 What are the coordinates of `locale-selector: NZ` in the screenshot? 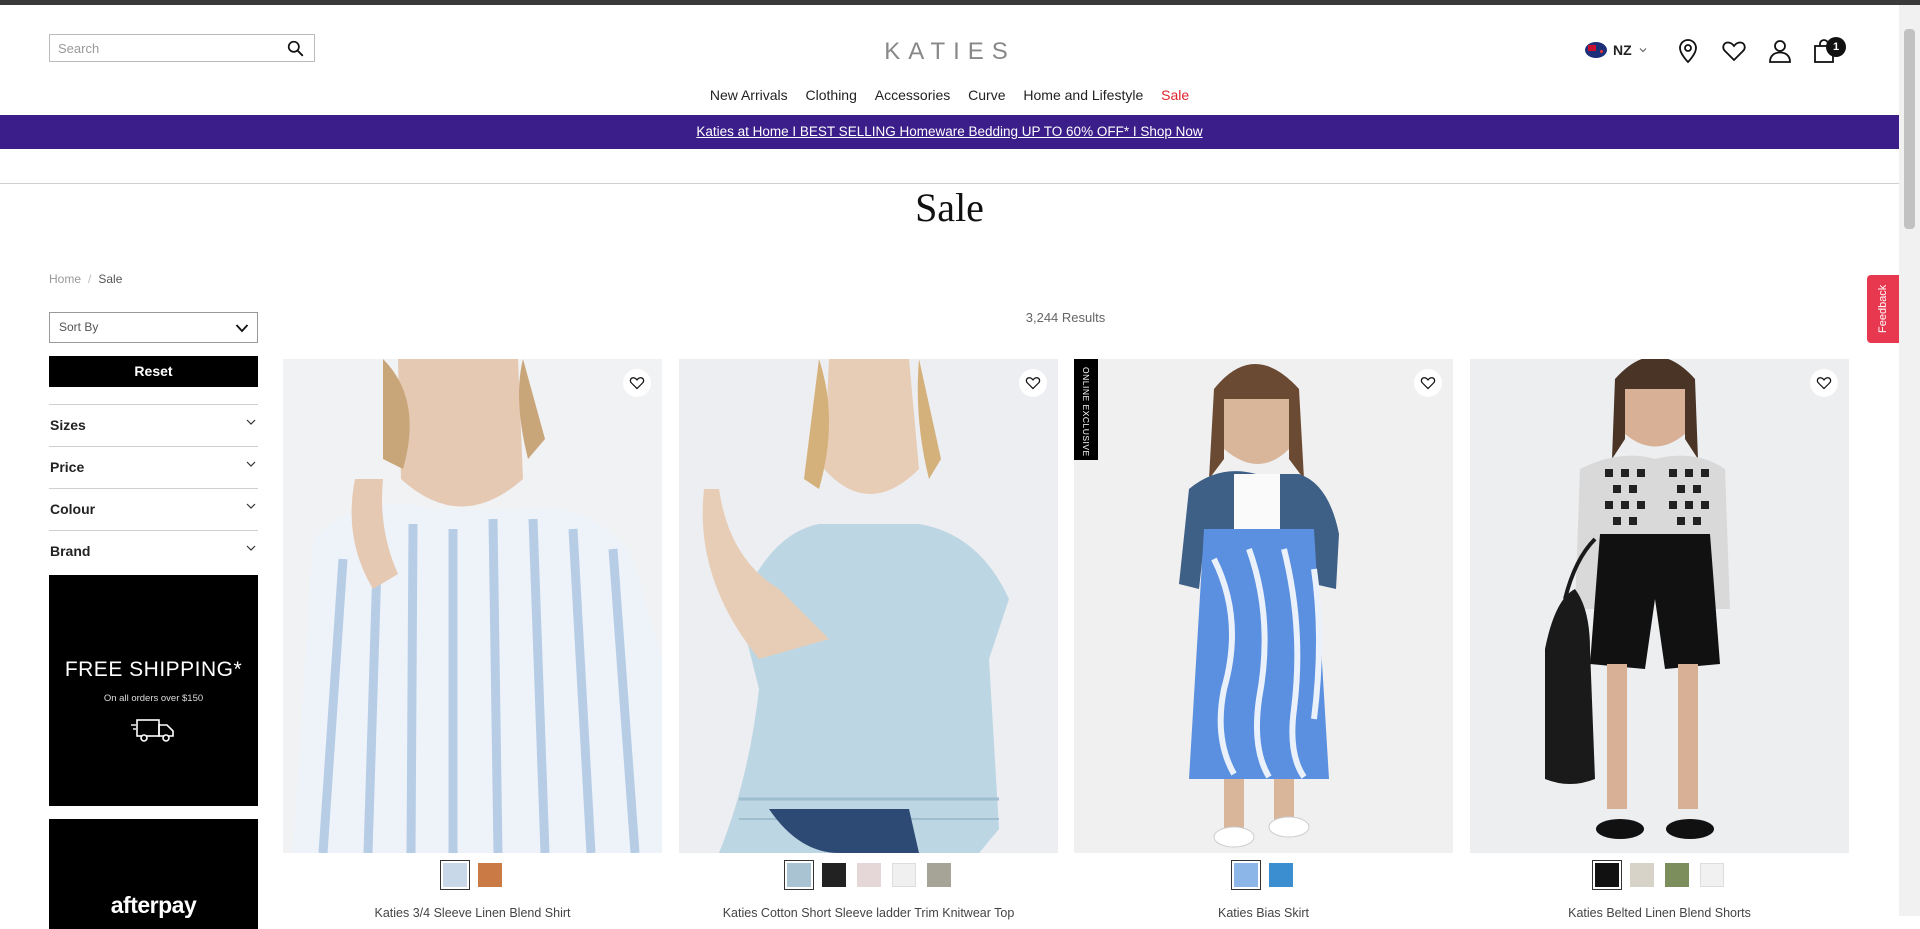 It's located at (1616, 50).